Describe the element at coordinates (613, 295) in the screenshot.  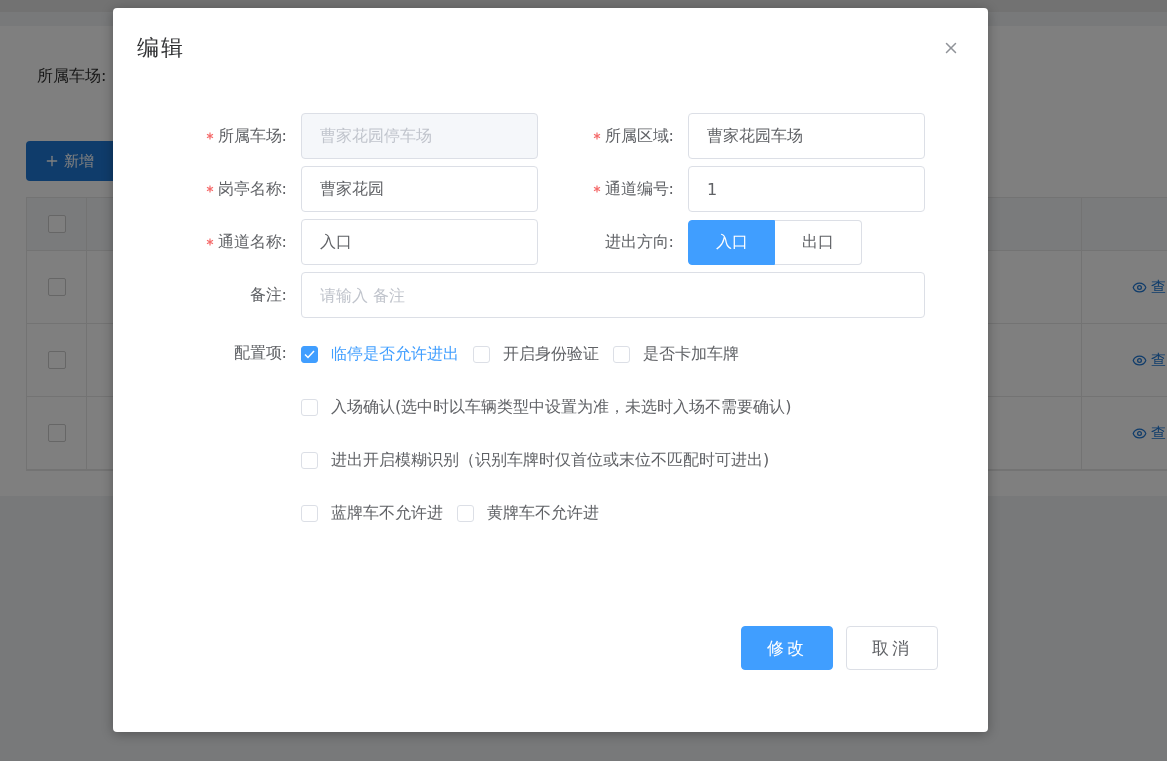
I see `remark-input: 请输入 备注` at that location.